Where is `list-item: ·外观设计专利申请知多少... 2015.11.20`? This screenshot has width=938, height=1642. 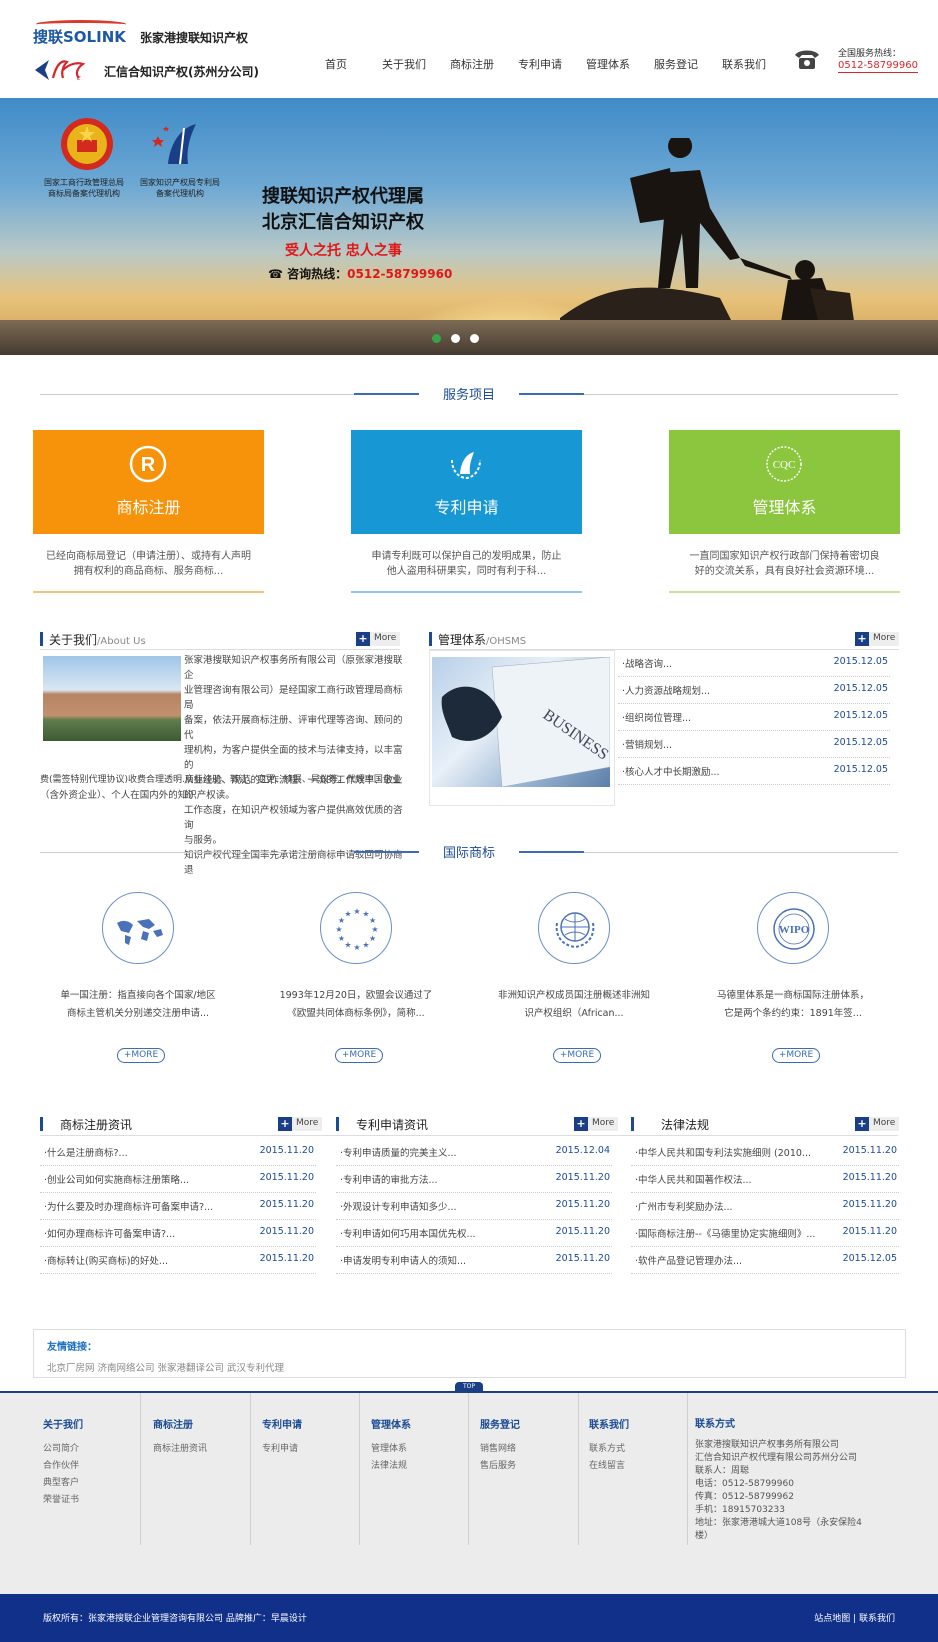
list-item: ·外观设计专利申请知多少... 2015.11.20 is located at coordinates (474, 1206).